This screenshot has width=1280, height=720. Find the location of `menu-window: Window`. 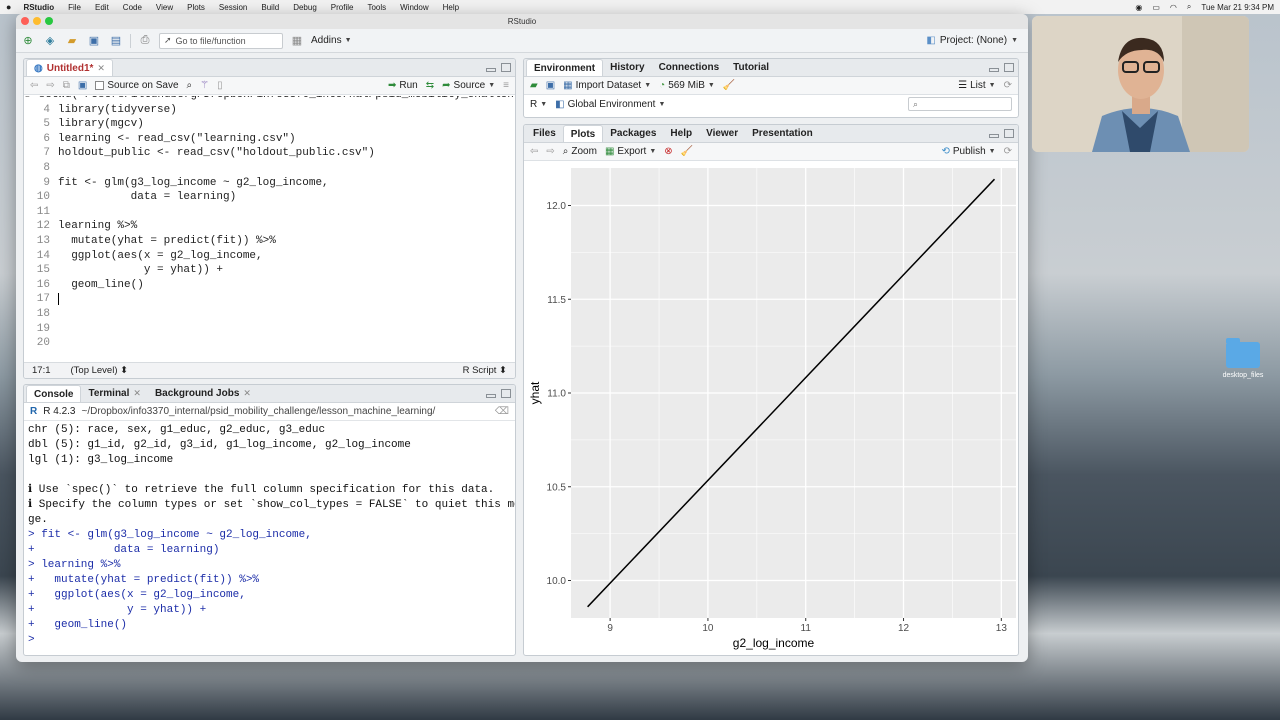

menu-window: Window is located at coordinates (414, 7).